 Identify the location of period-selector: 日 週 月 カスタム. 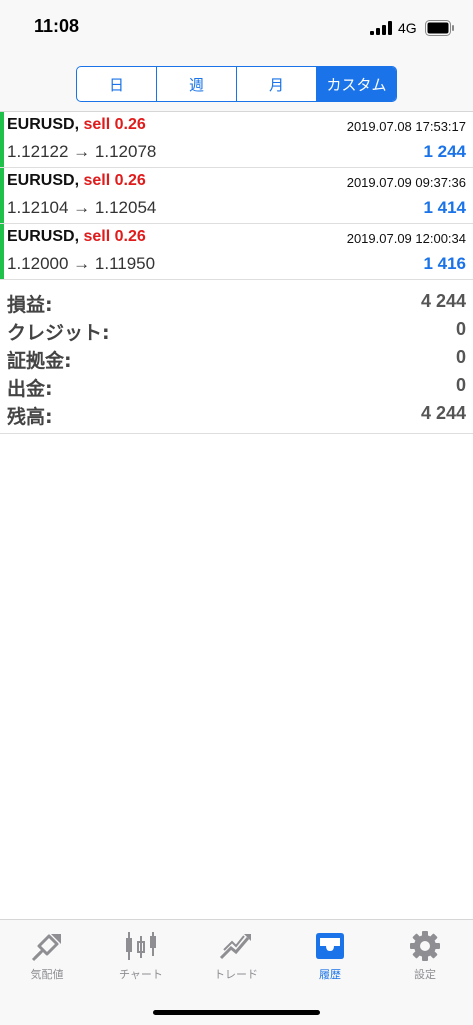
(236, 84).